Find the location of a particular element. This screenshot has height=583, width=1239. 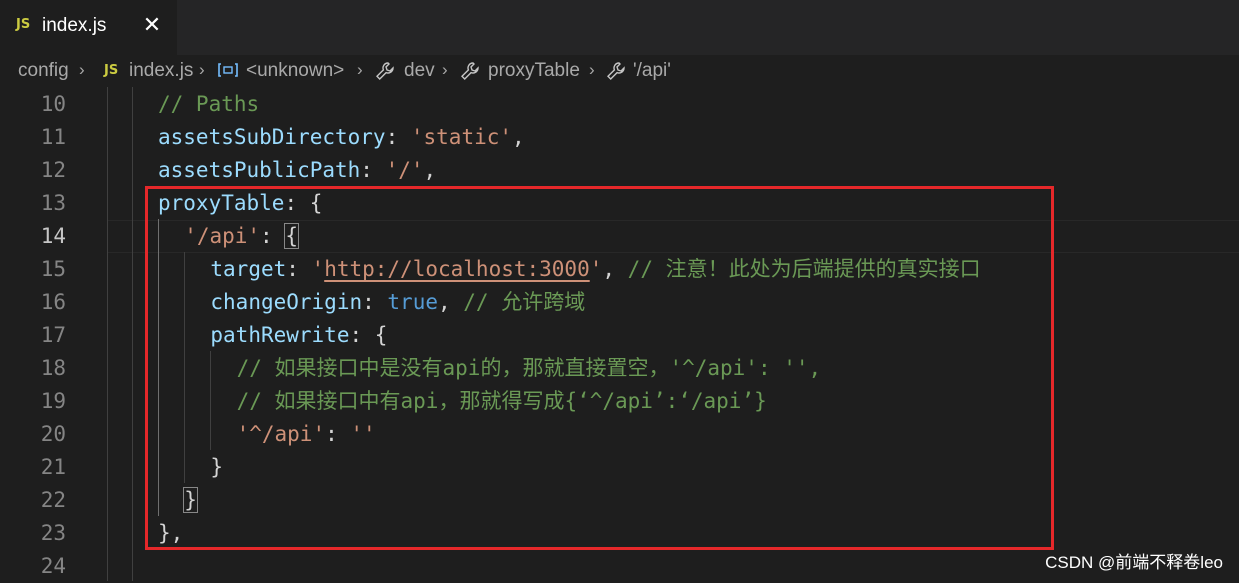

tab-label: index.js is located at coordinates (74, 25).